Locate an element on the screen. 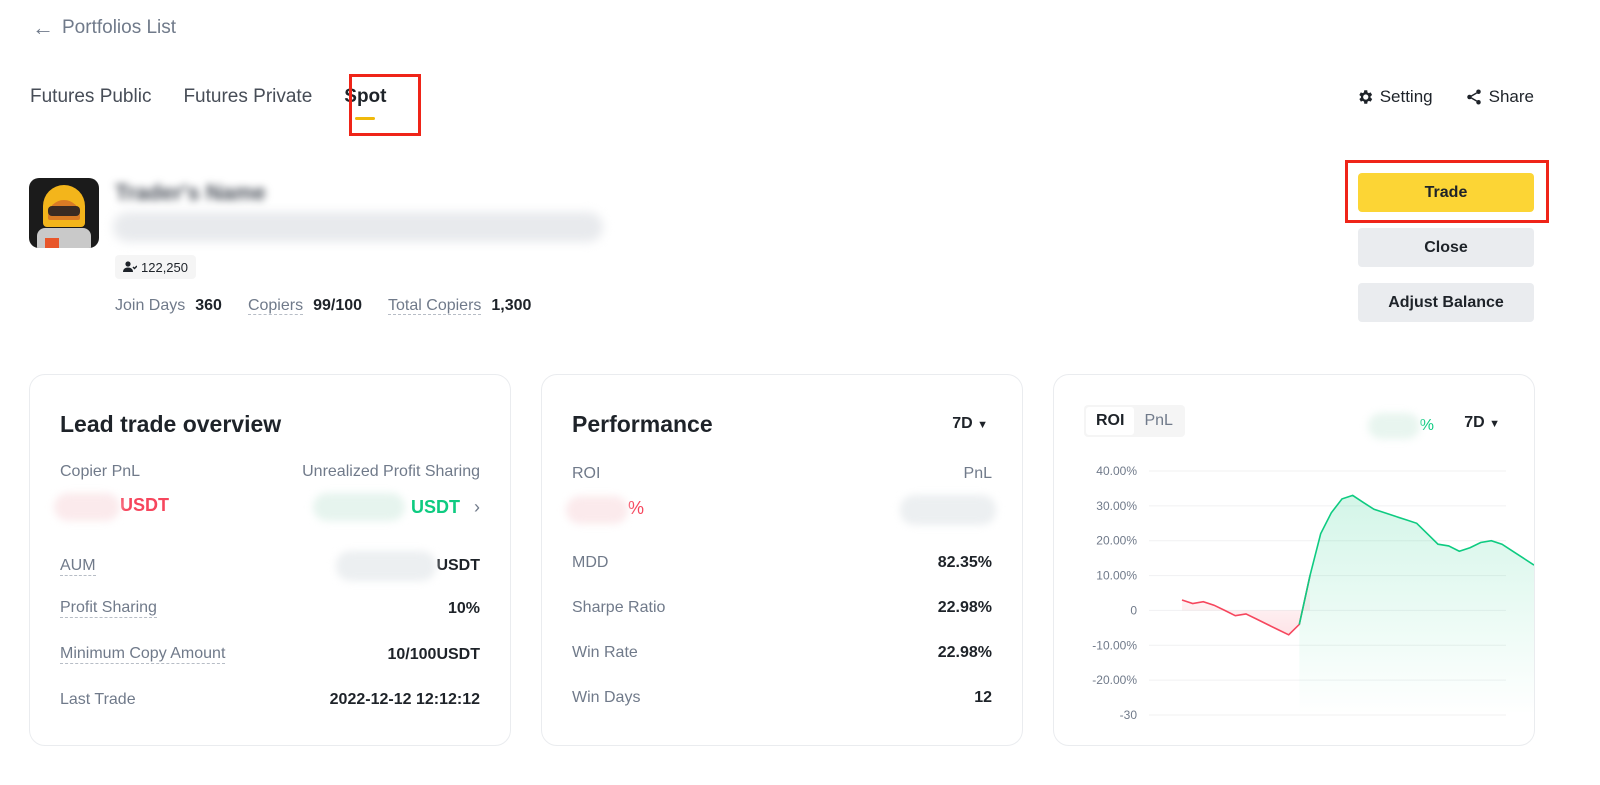 The width and height of the screenshot is (1600, 785). gear-icon is located at coordinates (1365, 97).